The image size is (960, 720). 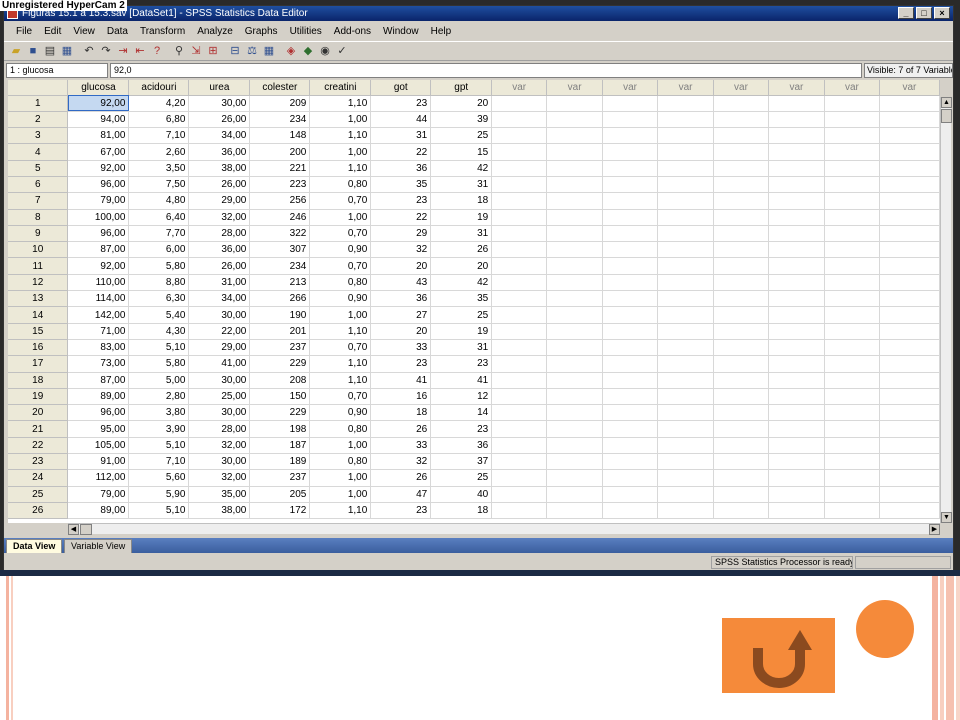 What do you see at coordinates (98, 185) in the screenshot?
I see `data-cell: 96,00` at bounding box center [98, 185].